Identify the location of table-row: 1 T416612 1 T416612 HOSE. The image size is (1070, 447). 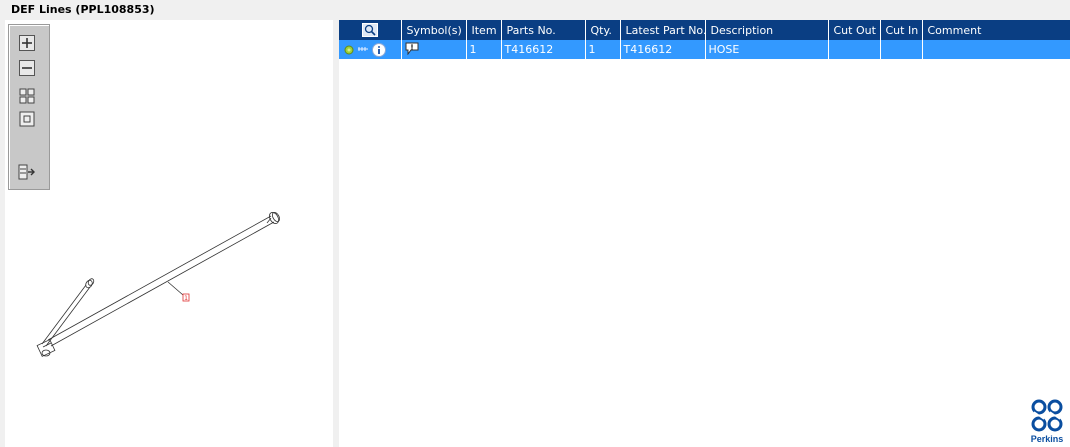
(704, 49).